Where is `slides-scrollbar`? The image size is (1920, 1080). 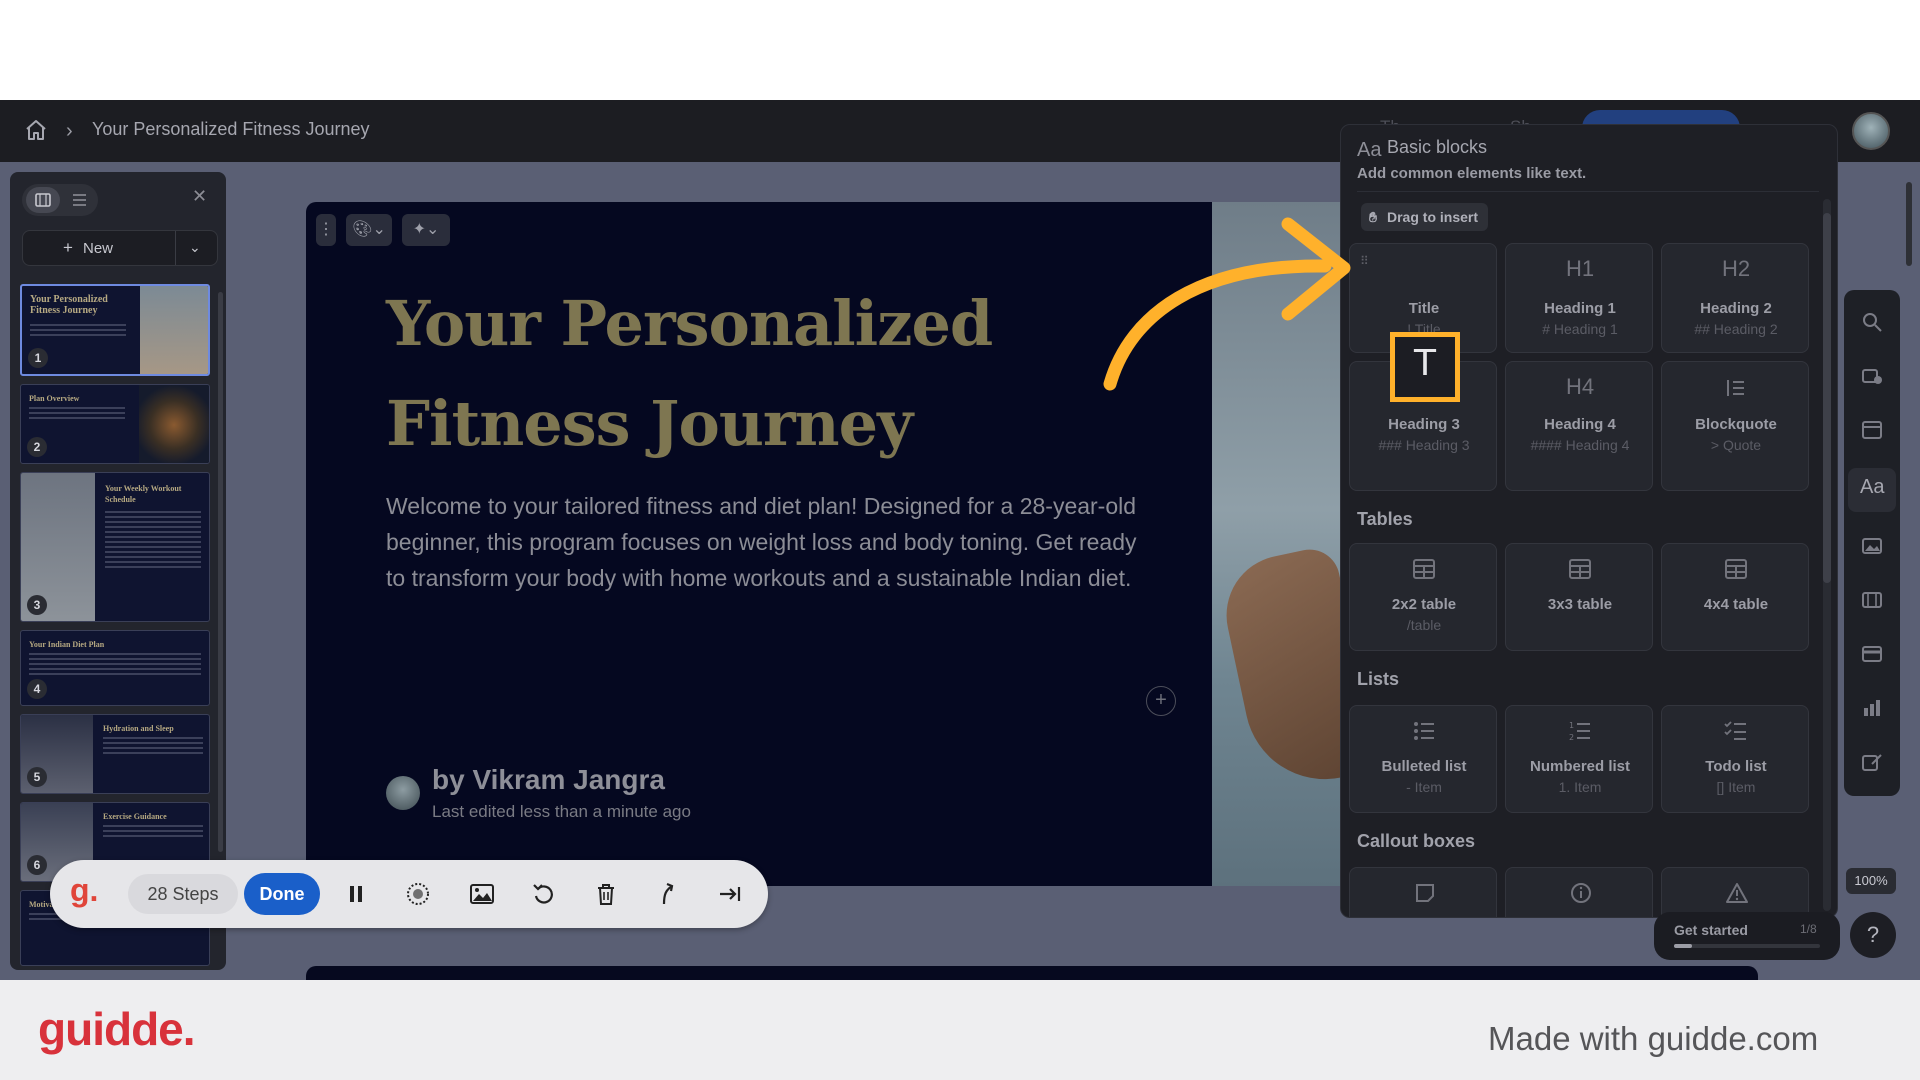
slides-scrollbar is located at coordinates (220, 572).